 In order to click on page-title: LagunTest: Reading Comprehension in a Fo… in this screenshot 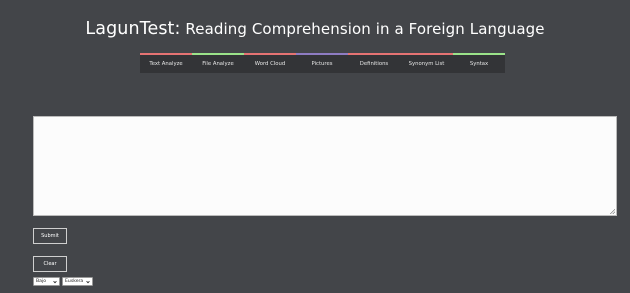, I will do `click(315, 29)`.